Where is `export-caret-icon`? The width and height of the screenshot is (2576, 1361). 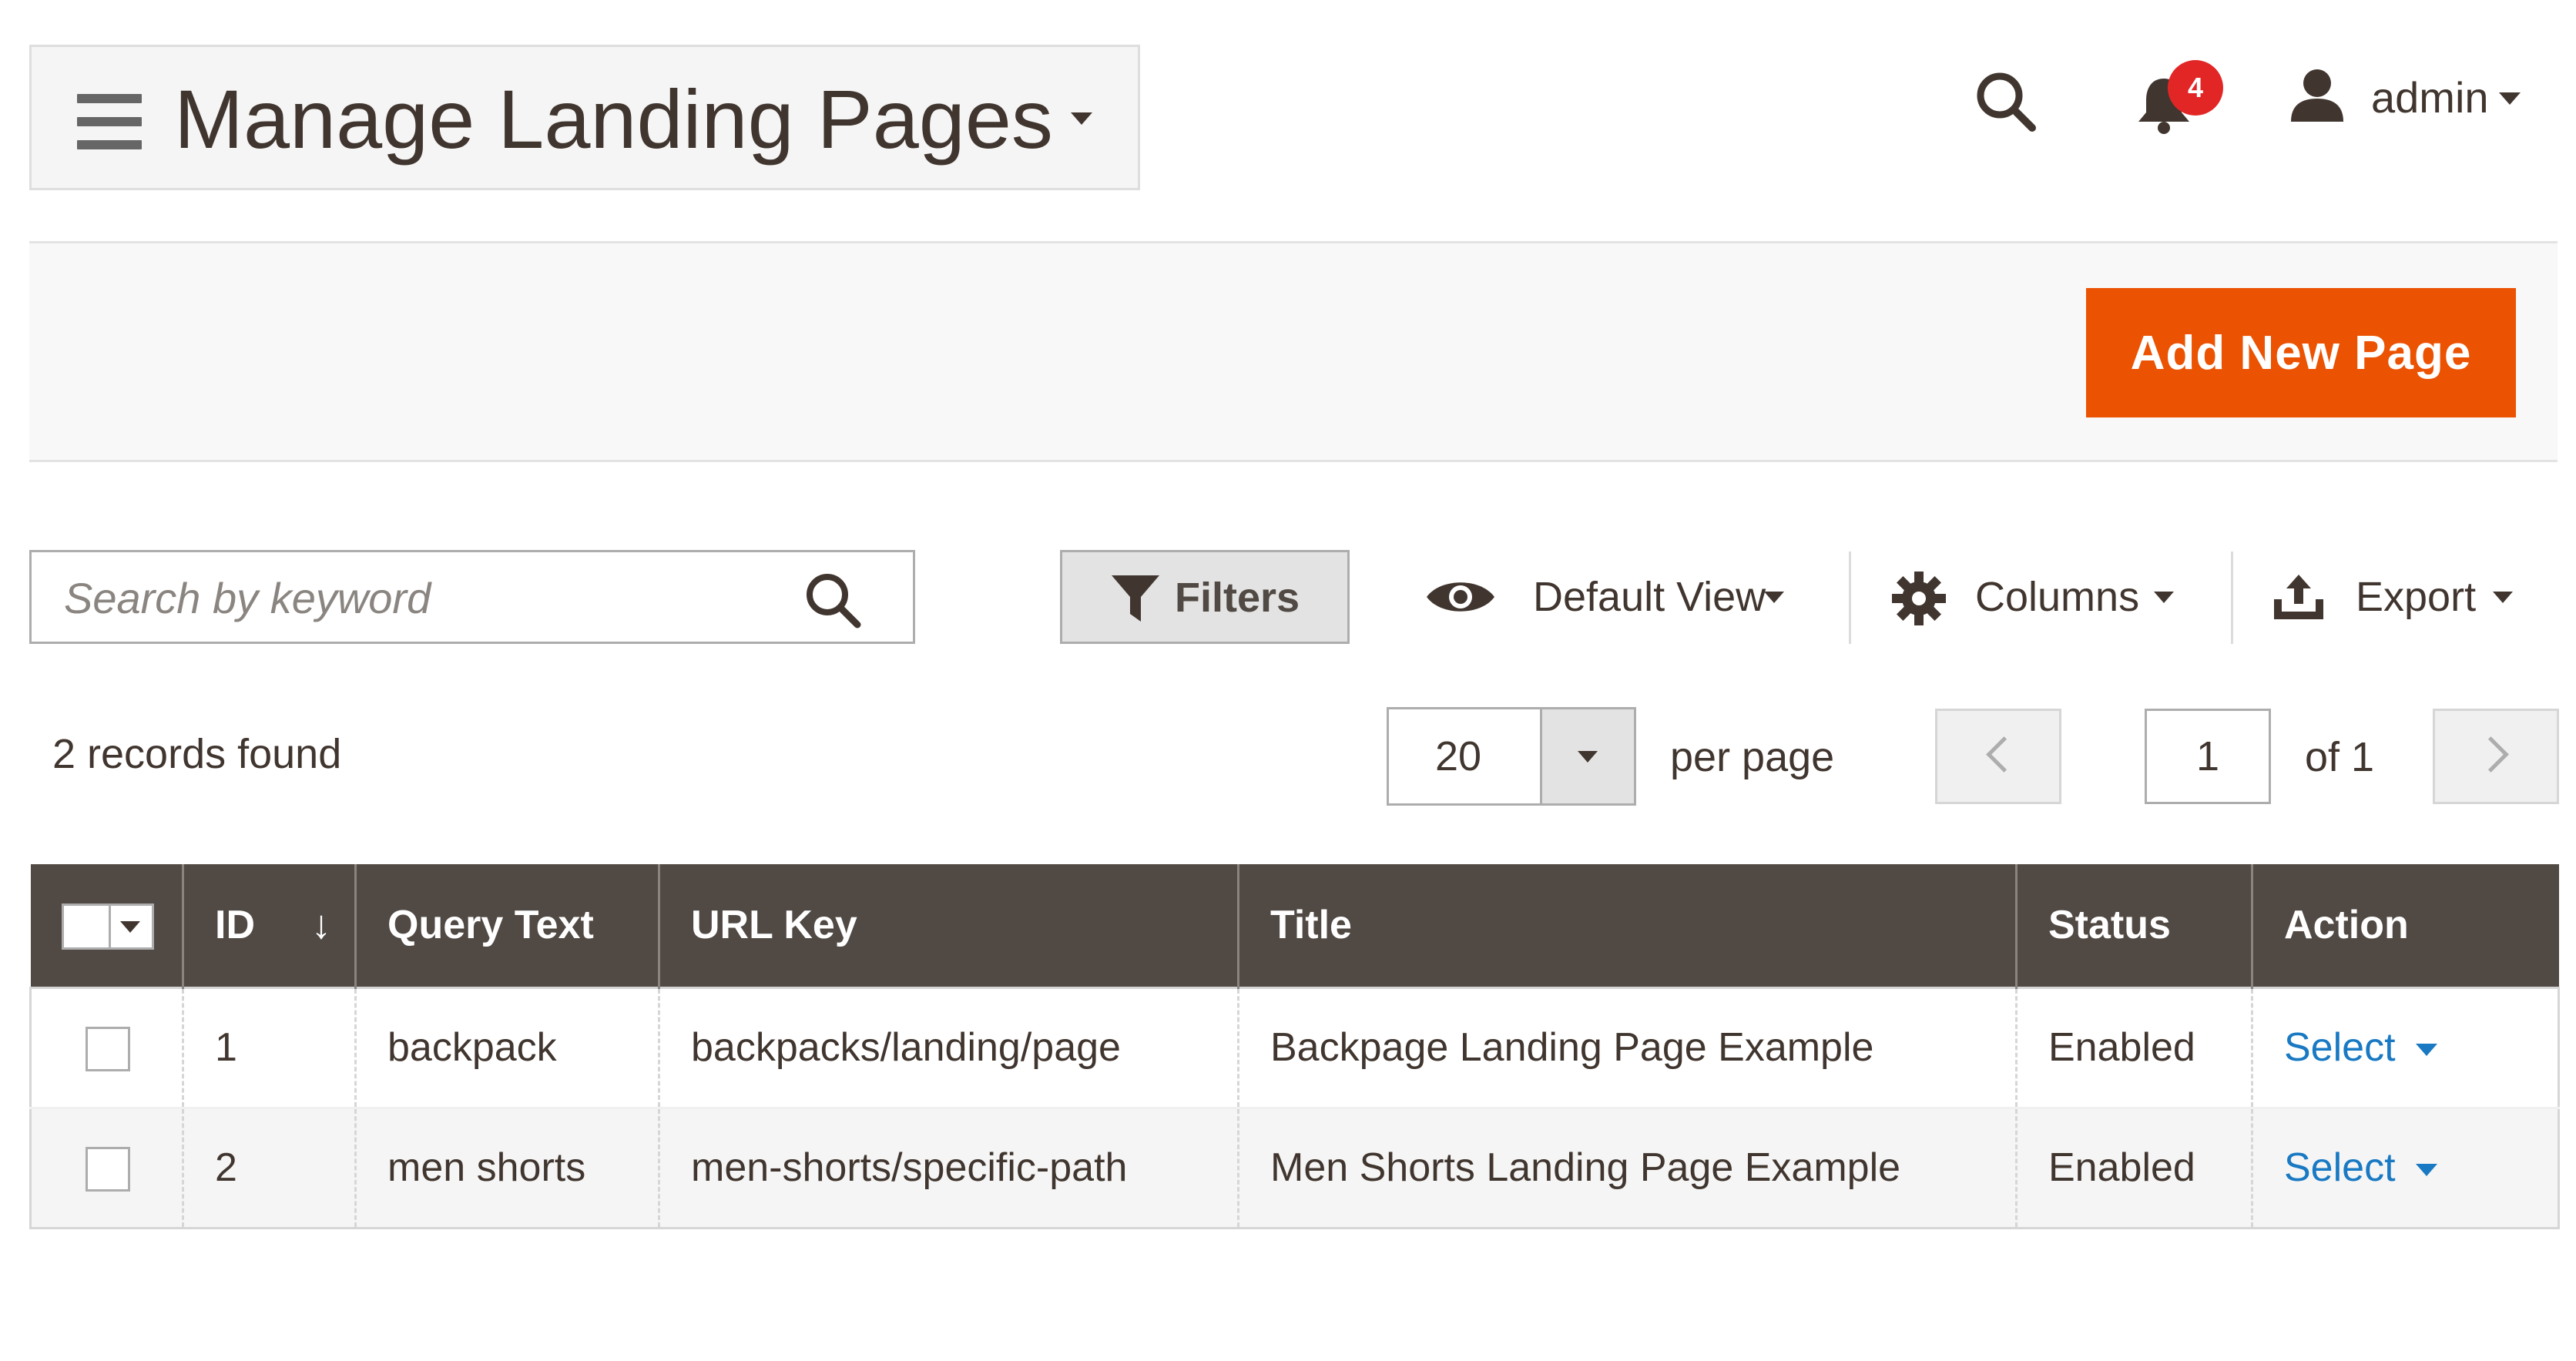
export-caret-icon is located at coordinates (2503, 598).